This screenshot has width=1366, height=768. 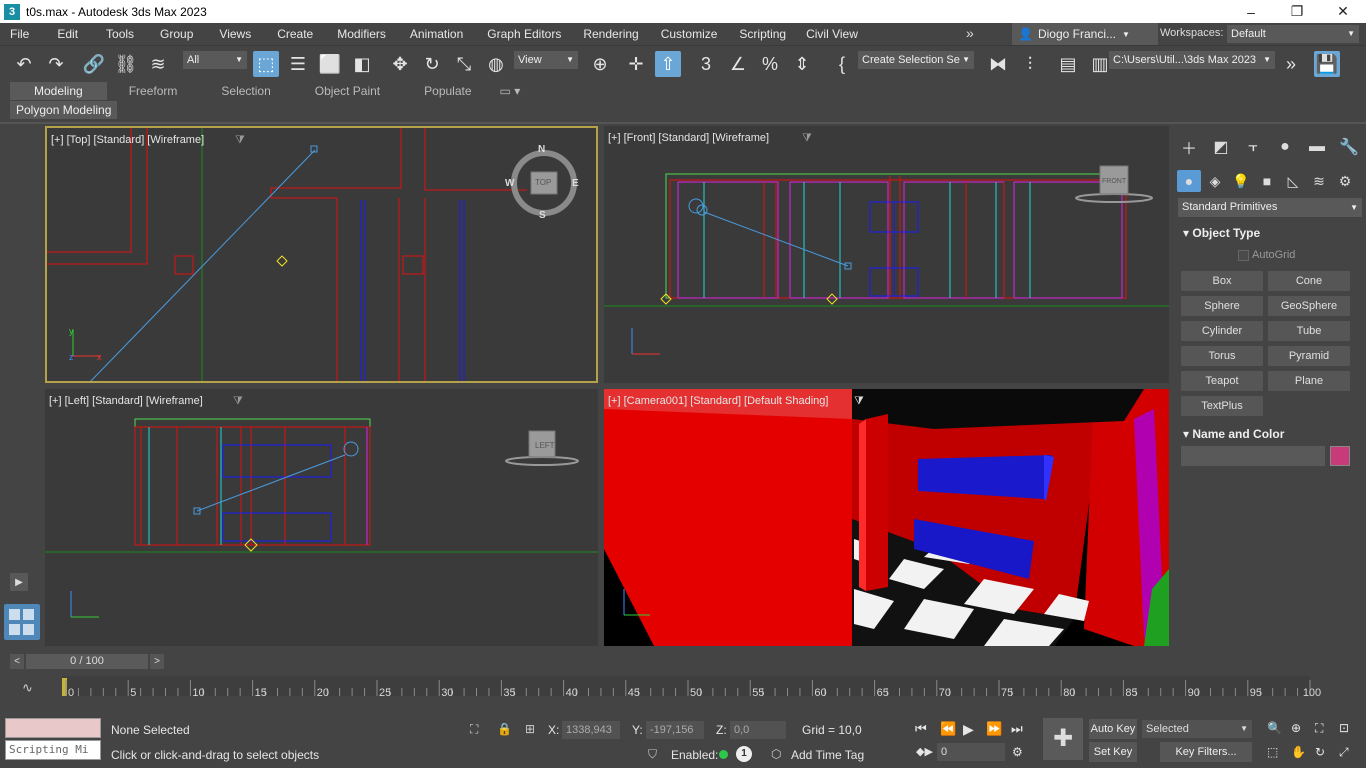 I want to click on time-prev-icon: <, so click(x=17, y=661).